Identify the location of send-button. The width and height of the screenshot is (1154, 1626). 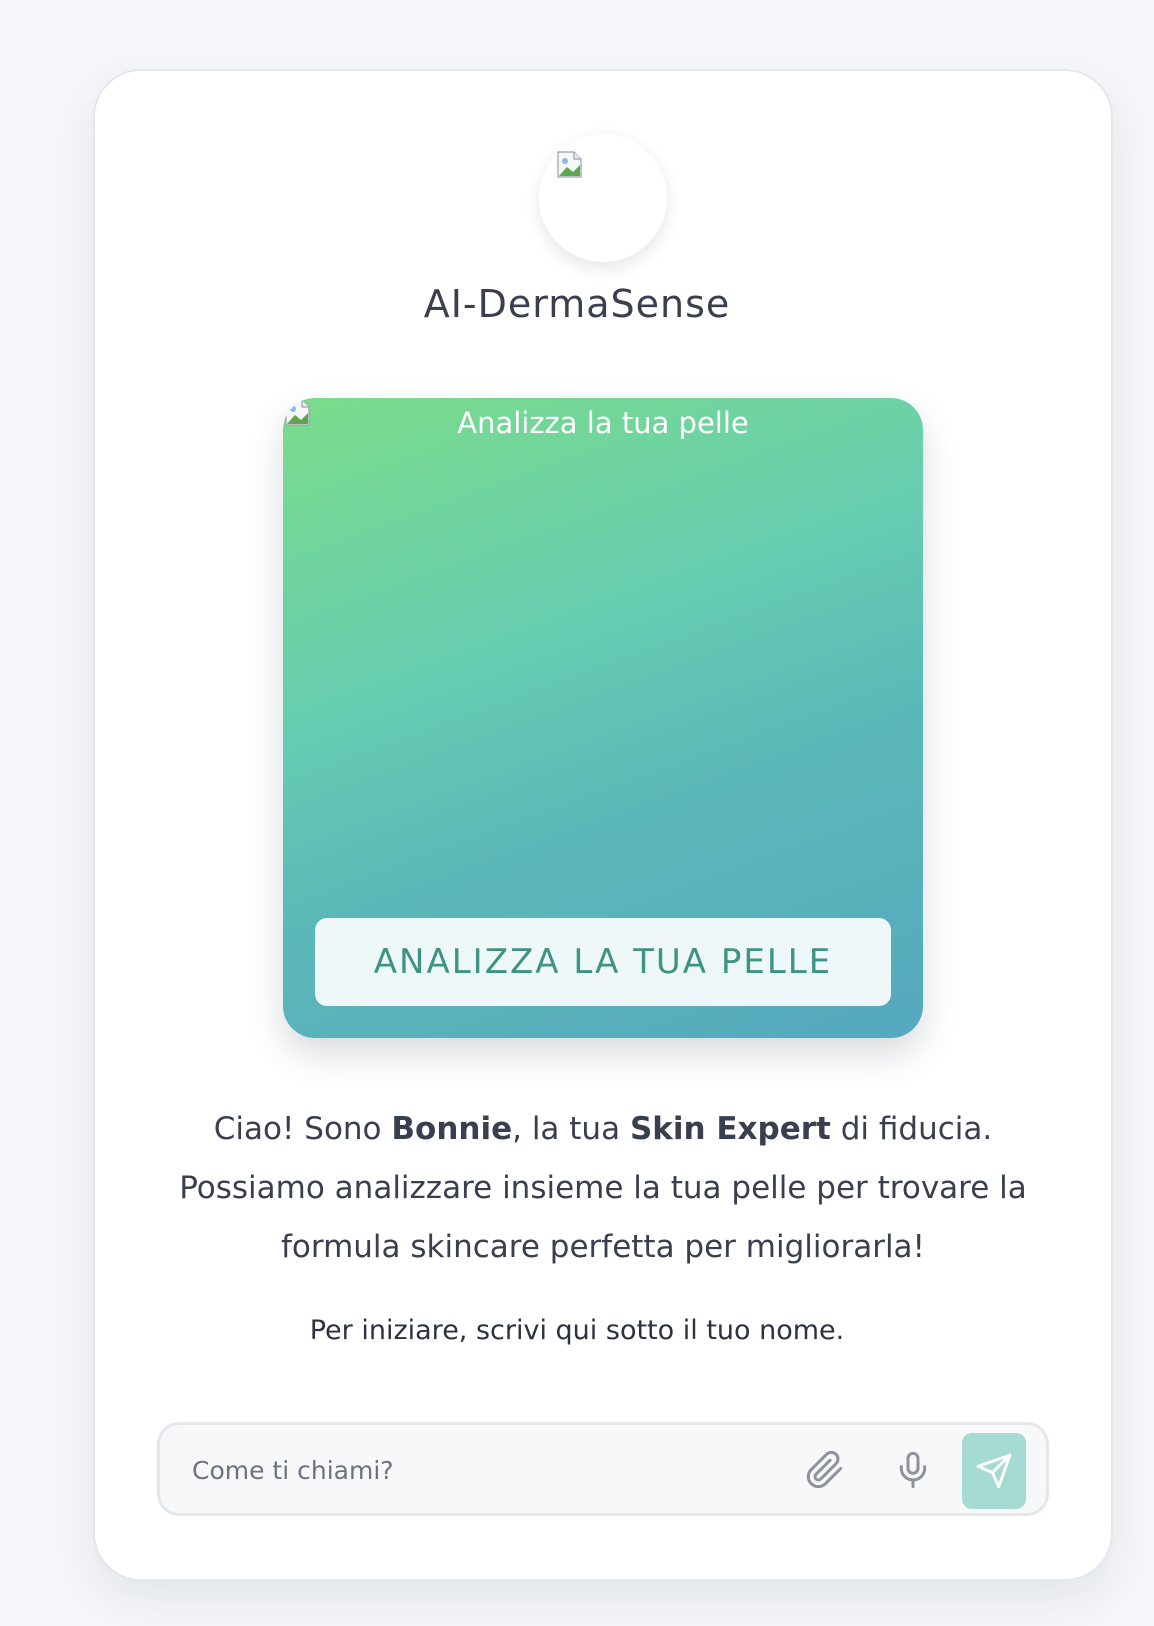
(994, 1471).